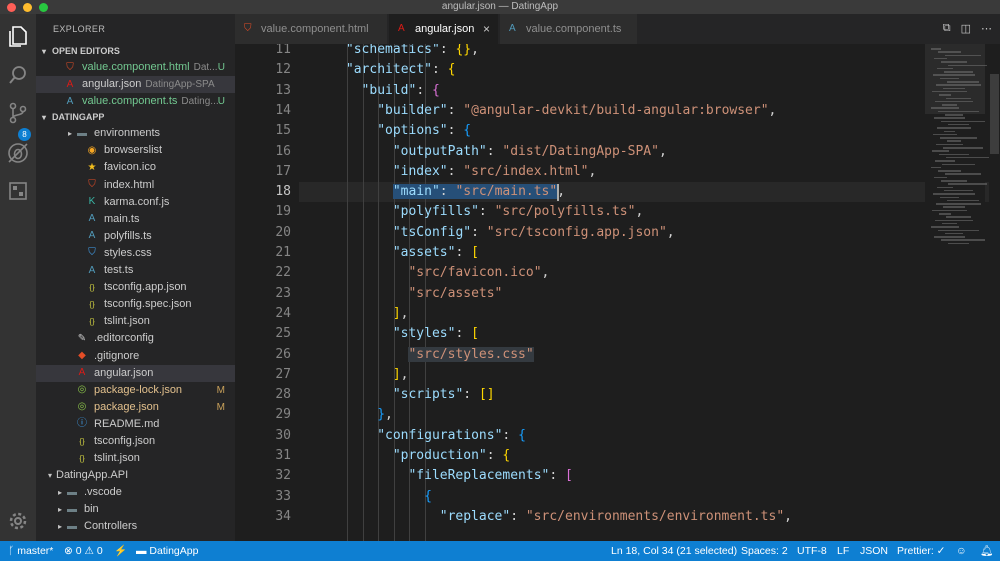 The width and height of the screenshot is (1000, 561). Describe the element at coordinates (957, 292) in the screenshot. I see `minimap` at that location.